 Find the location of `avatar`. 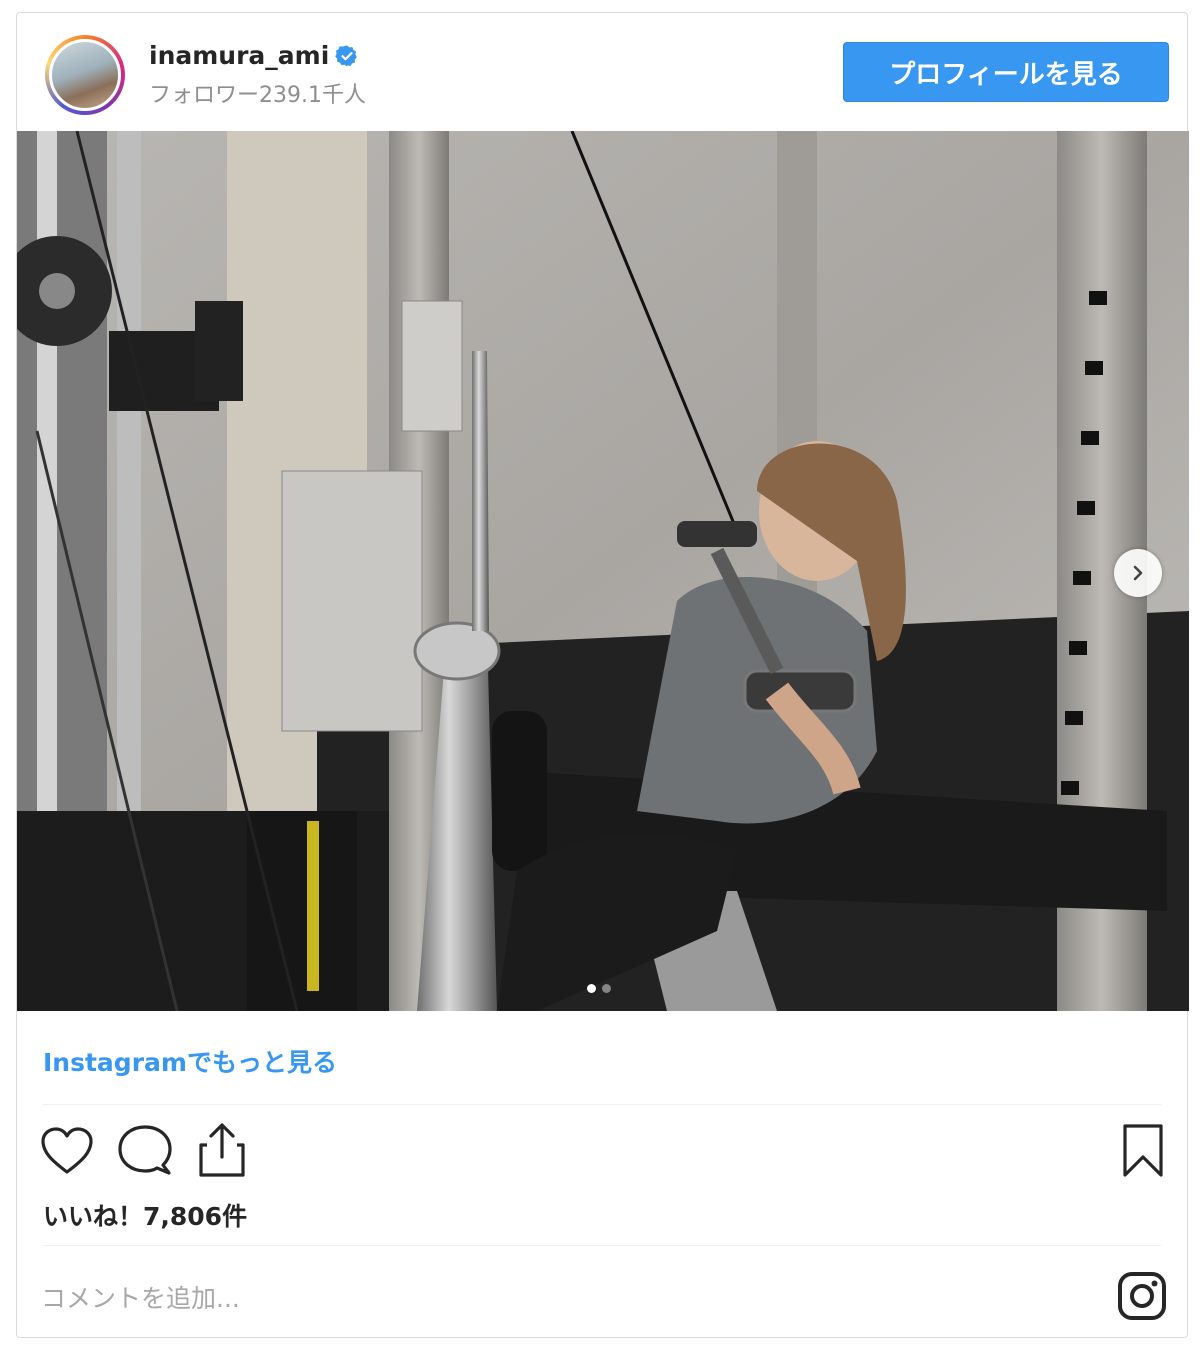

avatar is located at coordinates (85, 75).